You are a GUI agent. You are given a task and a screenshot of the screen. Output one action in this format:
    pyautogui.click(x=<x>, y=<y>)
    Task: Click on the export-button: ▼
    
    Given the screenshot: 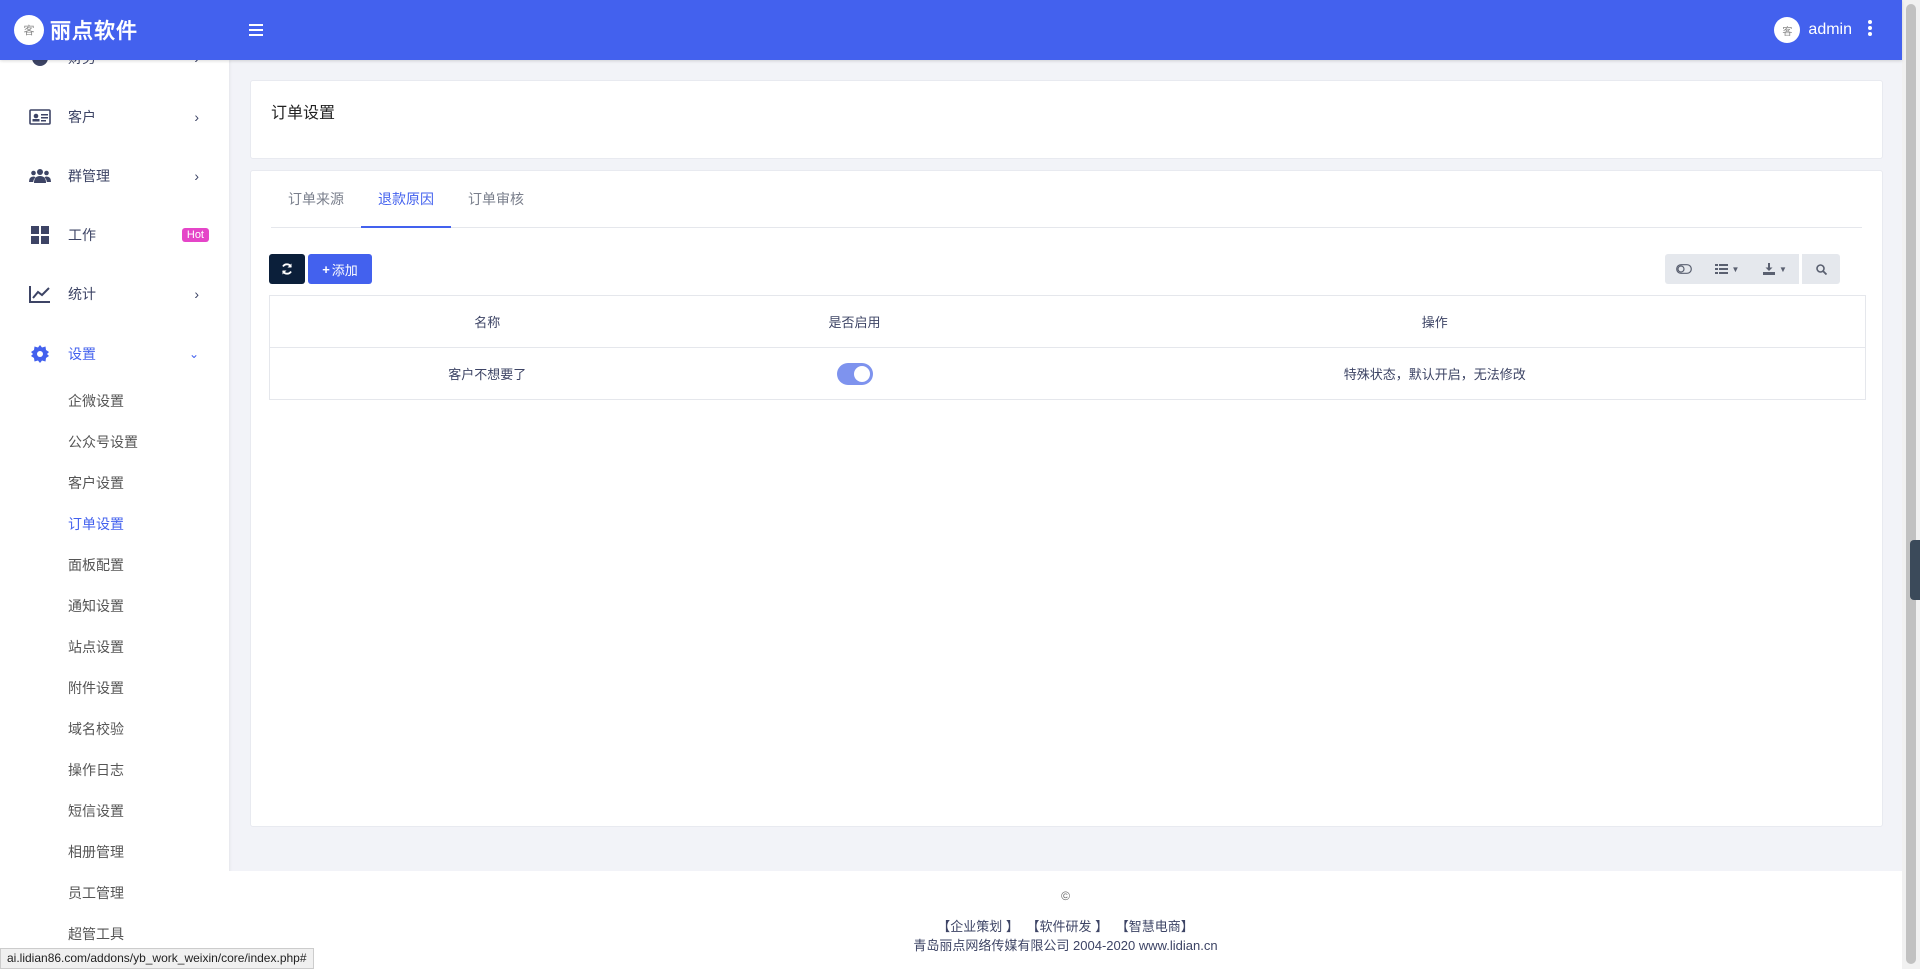 What is the action you would take?
    pyautogui.click(x=1775, y=269)
    